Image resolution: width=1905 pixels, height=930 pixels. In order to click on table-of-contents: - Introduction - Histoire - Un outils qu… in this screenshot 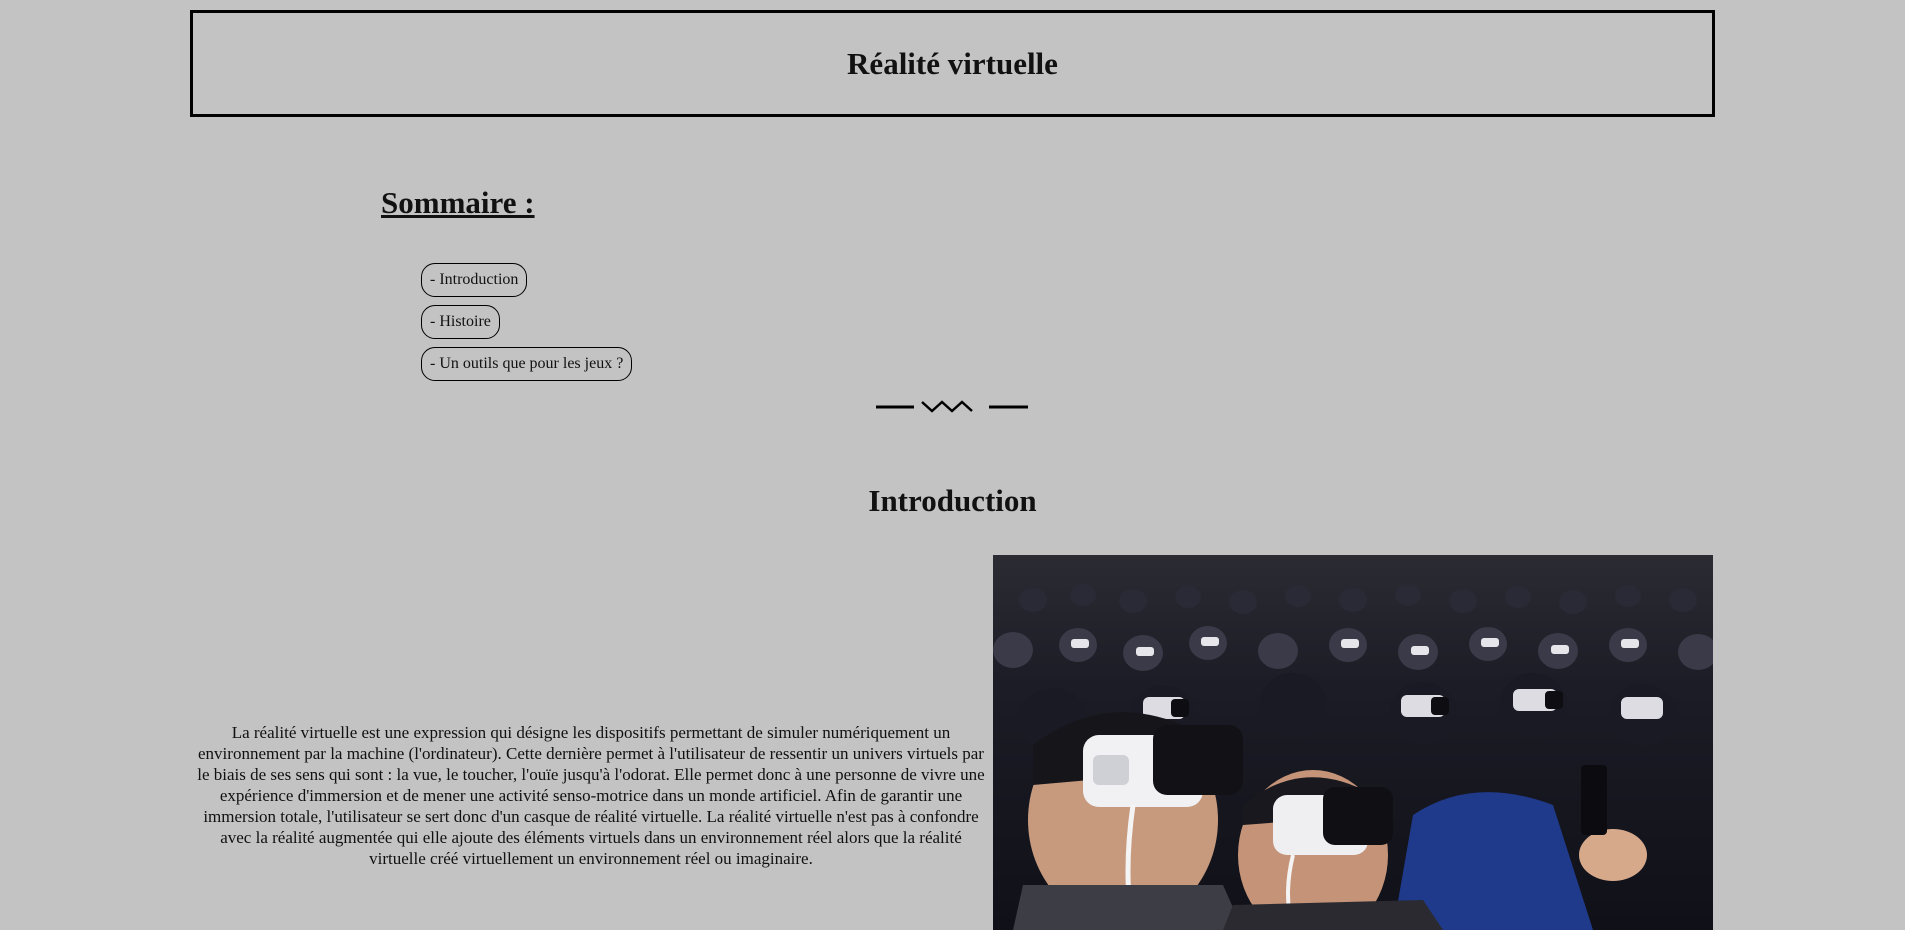, I will do `click(527, 326)`.